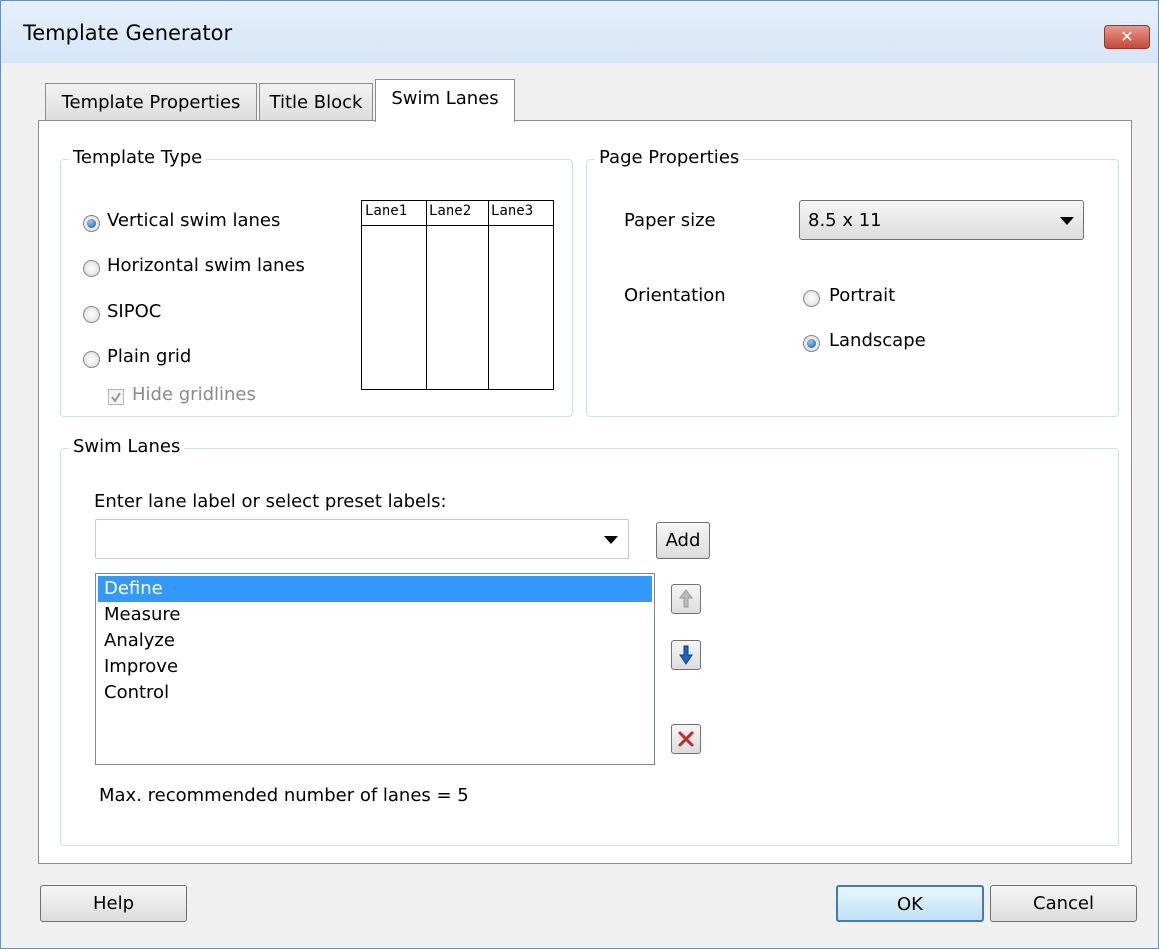 The height and width of the screenshot is (949, 1159). I want to click on portrait-radio, so click(811, 298).